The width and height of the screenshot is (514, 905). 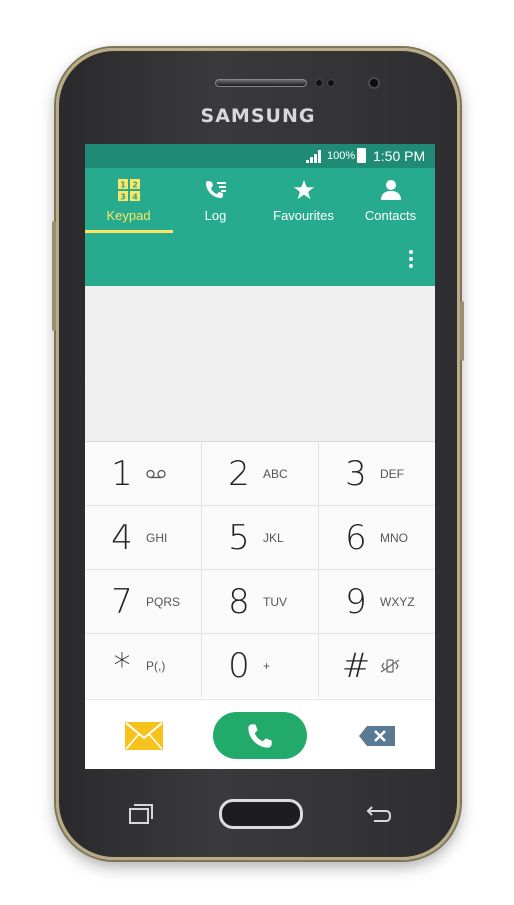 What do you see at coordinates (122, 666) in the screenshot?
I see `key-digit: *` at bounding box center [122, 666].